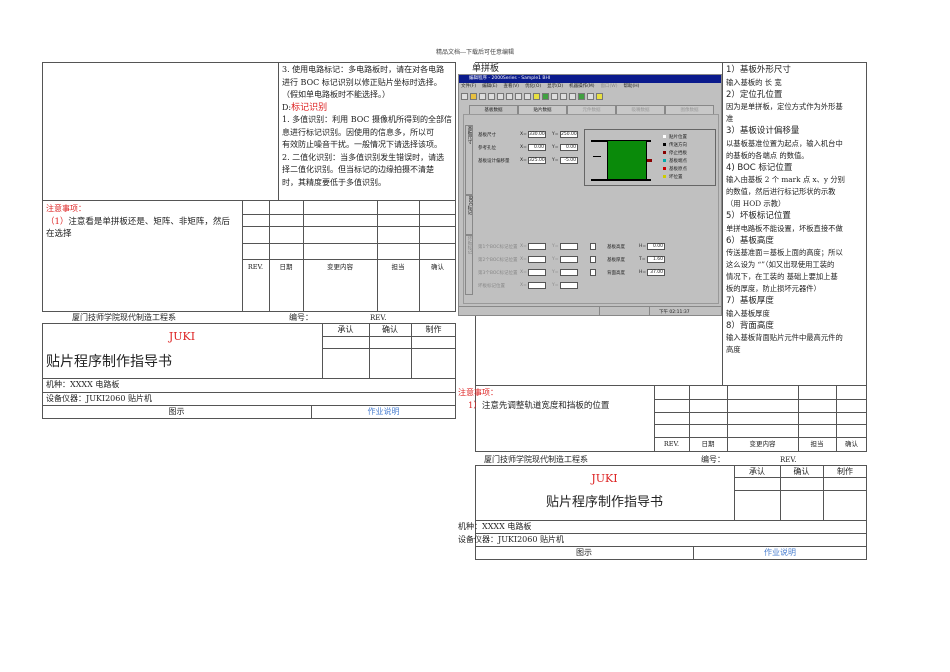 This screenshot has height=672, width=950. I want to click on instruction-text: 输入基板的 长 宽, so click(754, 82).